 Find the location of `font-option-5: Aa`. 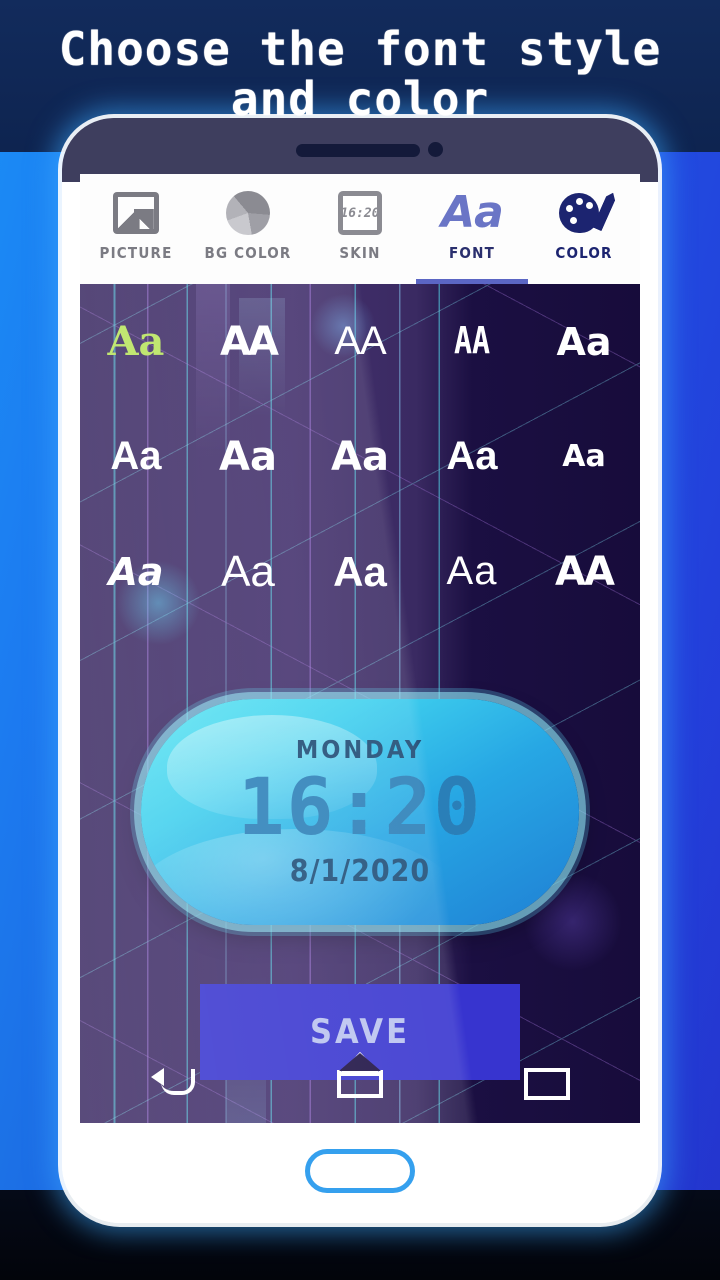

font-option-5: Aa is located at coordinates (136, 456).